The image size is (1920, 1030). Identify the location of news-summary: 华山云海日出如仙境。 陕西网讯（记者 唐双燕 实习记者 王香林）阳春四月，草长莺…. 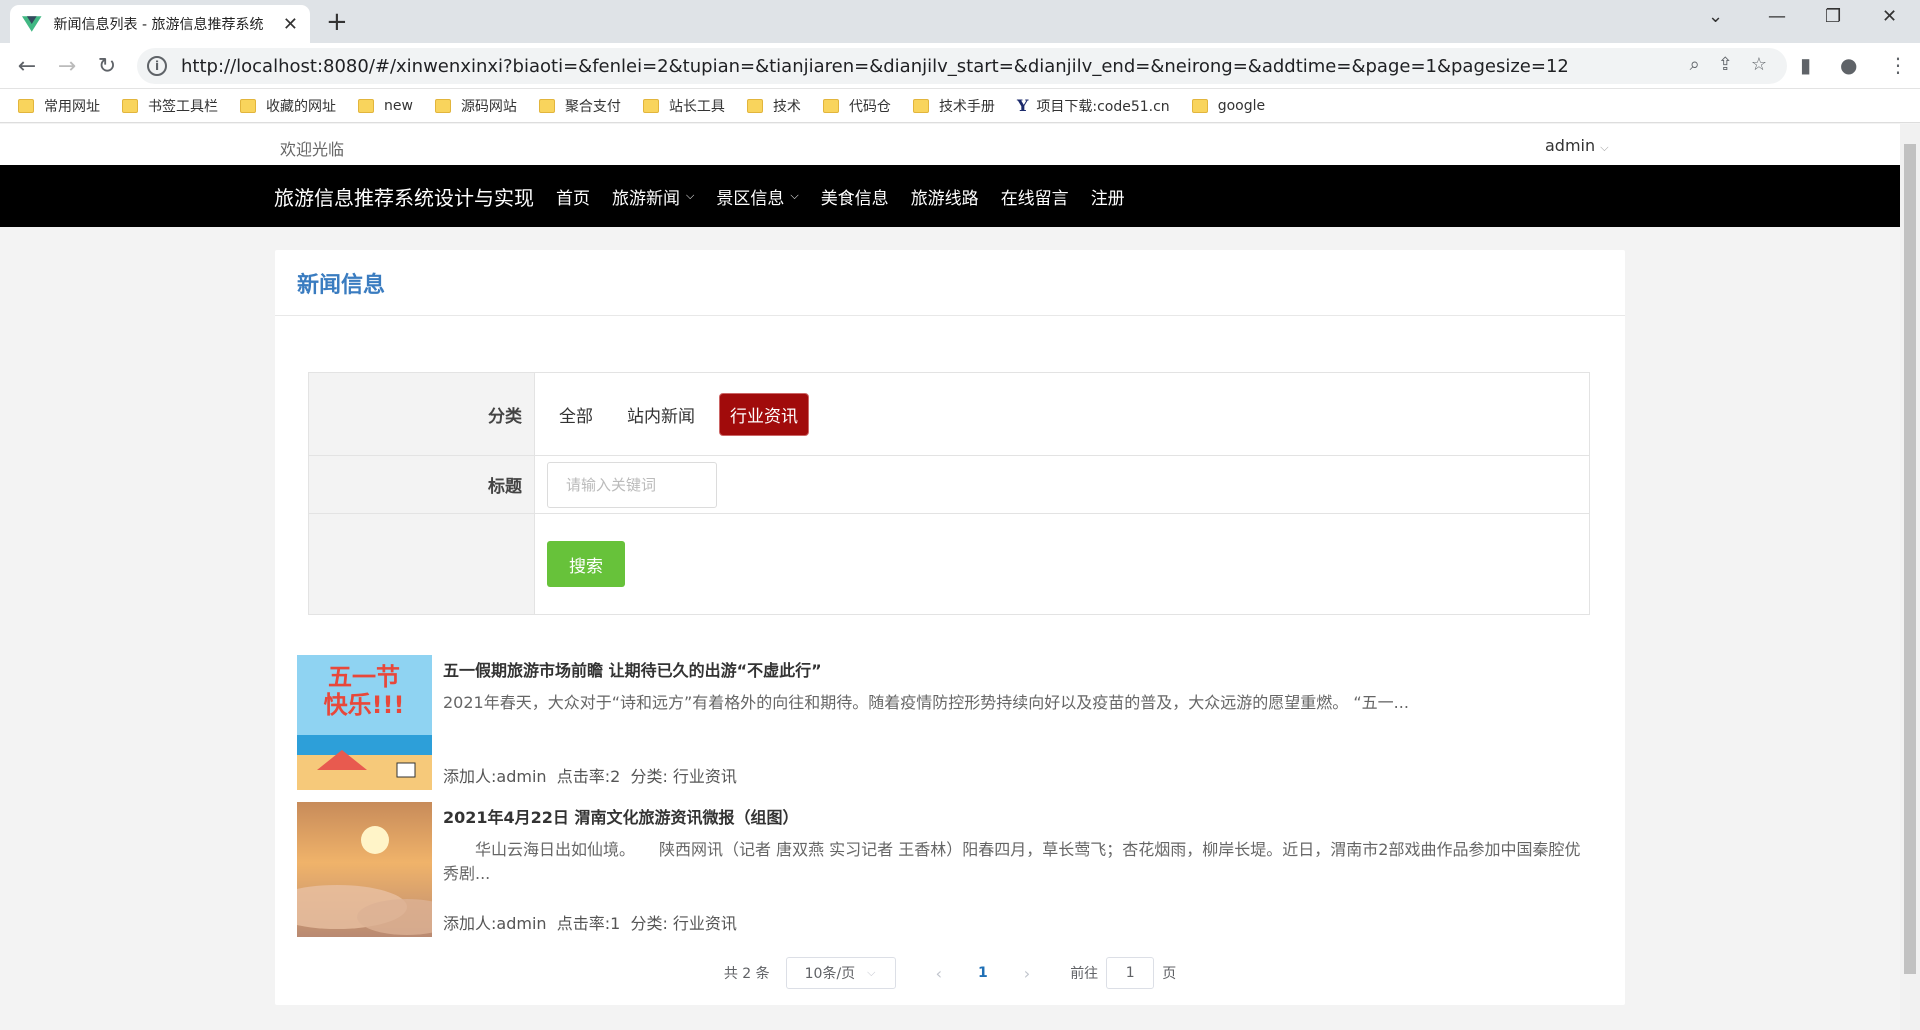
(1012, 861).